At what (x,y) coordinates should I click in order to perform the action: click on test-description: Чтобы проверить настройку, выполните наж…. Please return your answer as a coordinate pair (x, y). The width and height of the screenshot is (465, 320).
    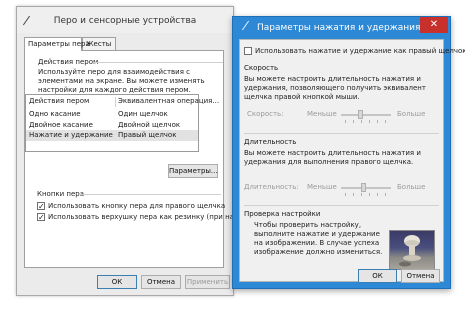
    Looking at the image, I should click on (318, 238).